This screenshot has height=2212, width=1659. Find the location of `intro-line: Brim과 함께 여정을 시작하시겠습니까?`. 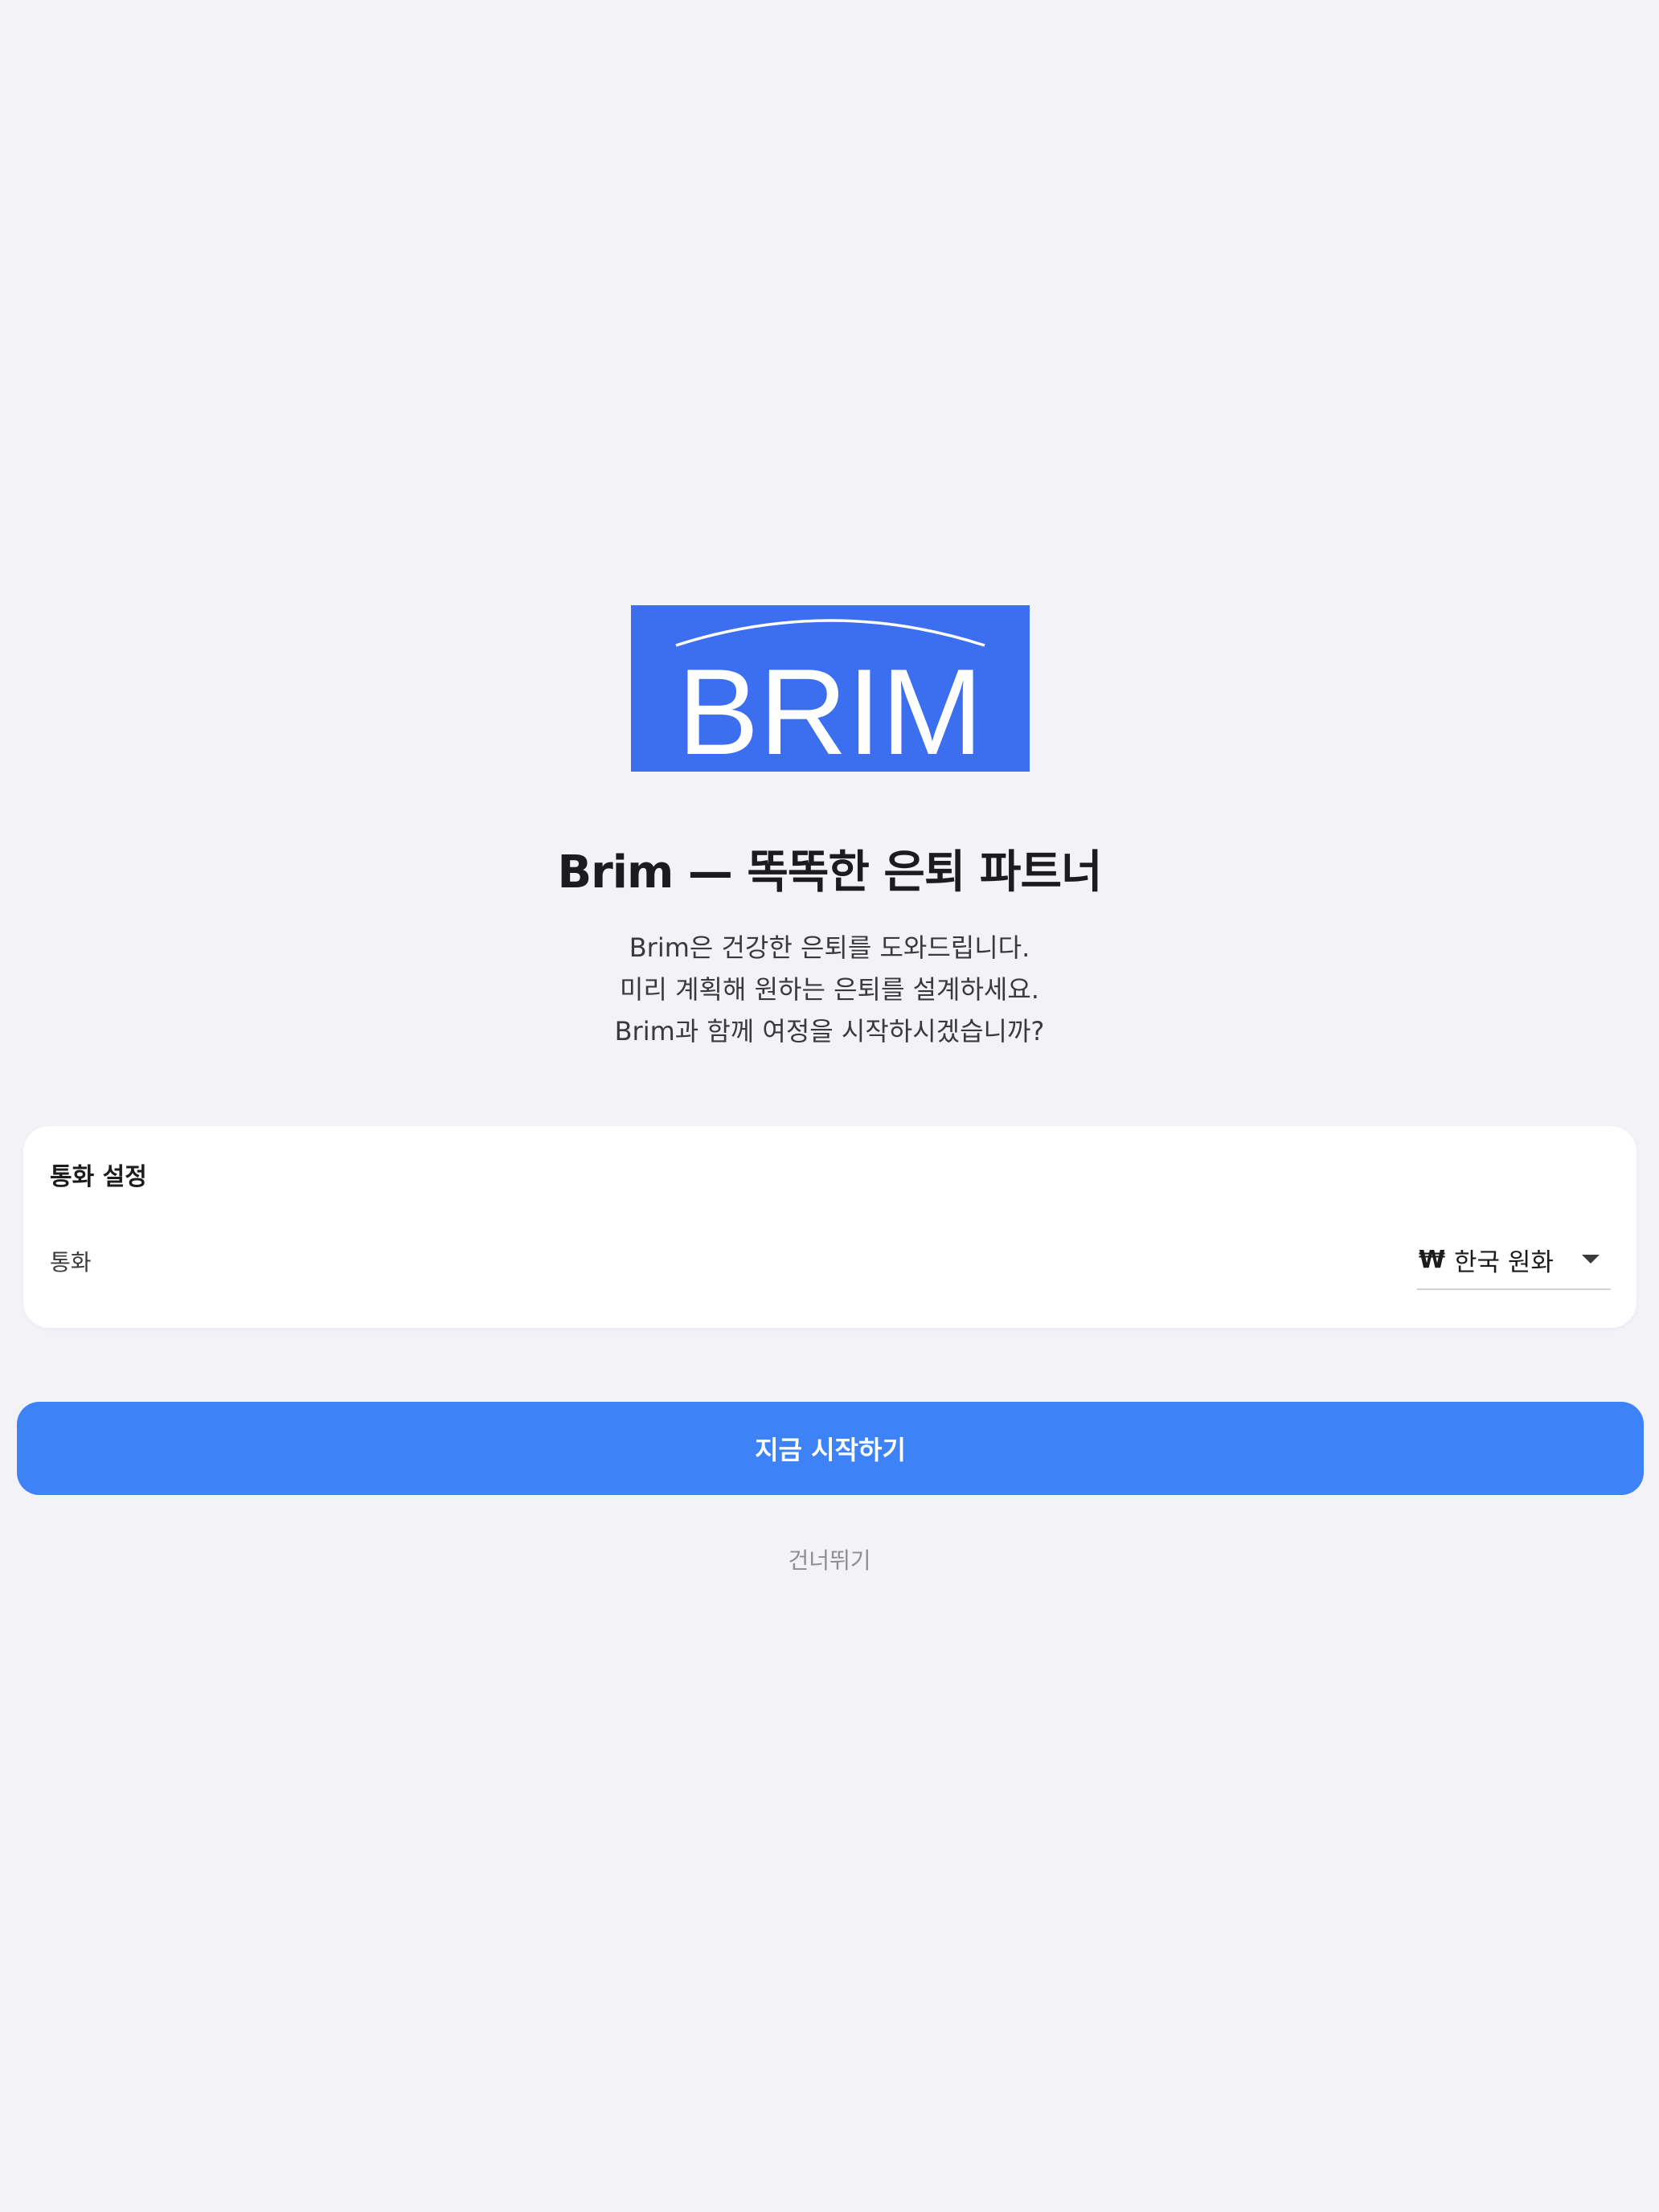

intro-line: Brim과 함께 여정을 시작하시겠습니까? is located at coordinates (829, 1031).